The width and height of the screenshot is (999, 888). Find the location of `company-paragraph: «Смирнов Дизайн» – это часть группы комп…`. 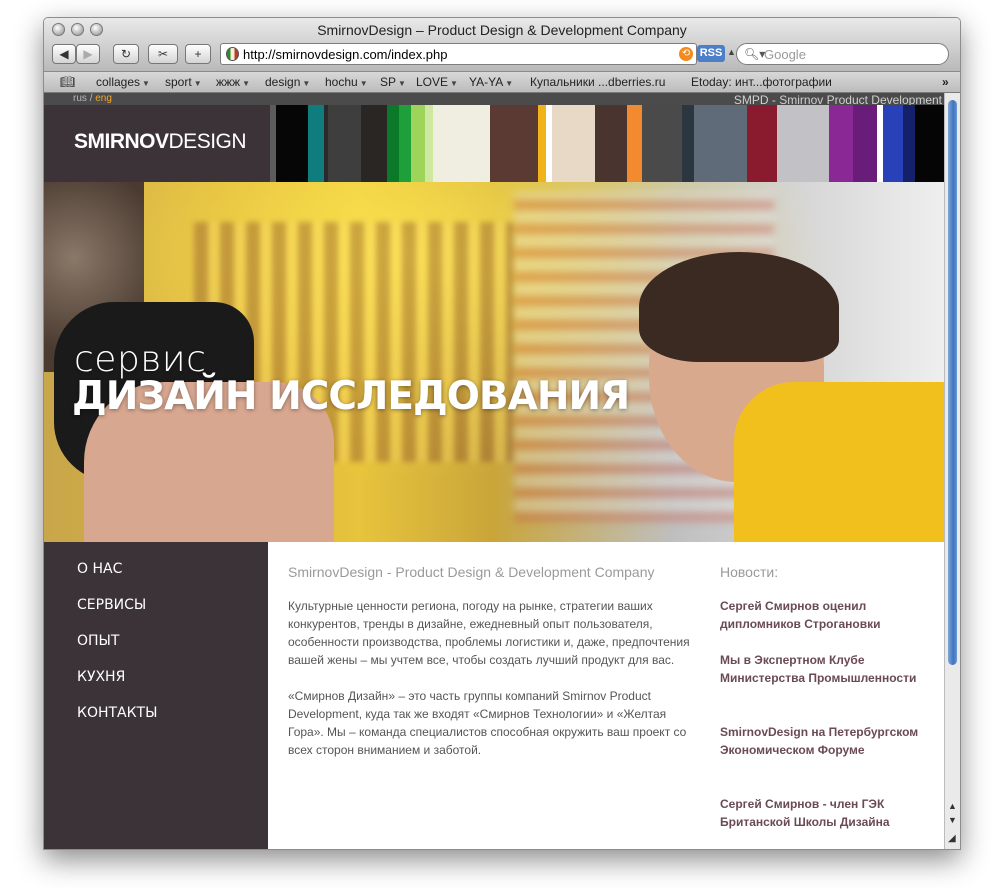

company-paragraph: «Смирнов Дизайн» – это часть группы комп… is located at coordinates (487, 723).